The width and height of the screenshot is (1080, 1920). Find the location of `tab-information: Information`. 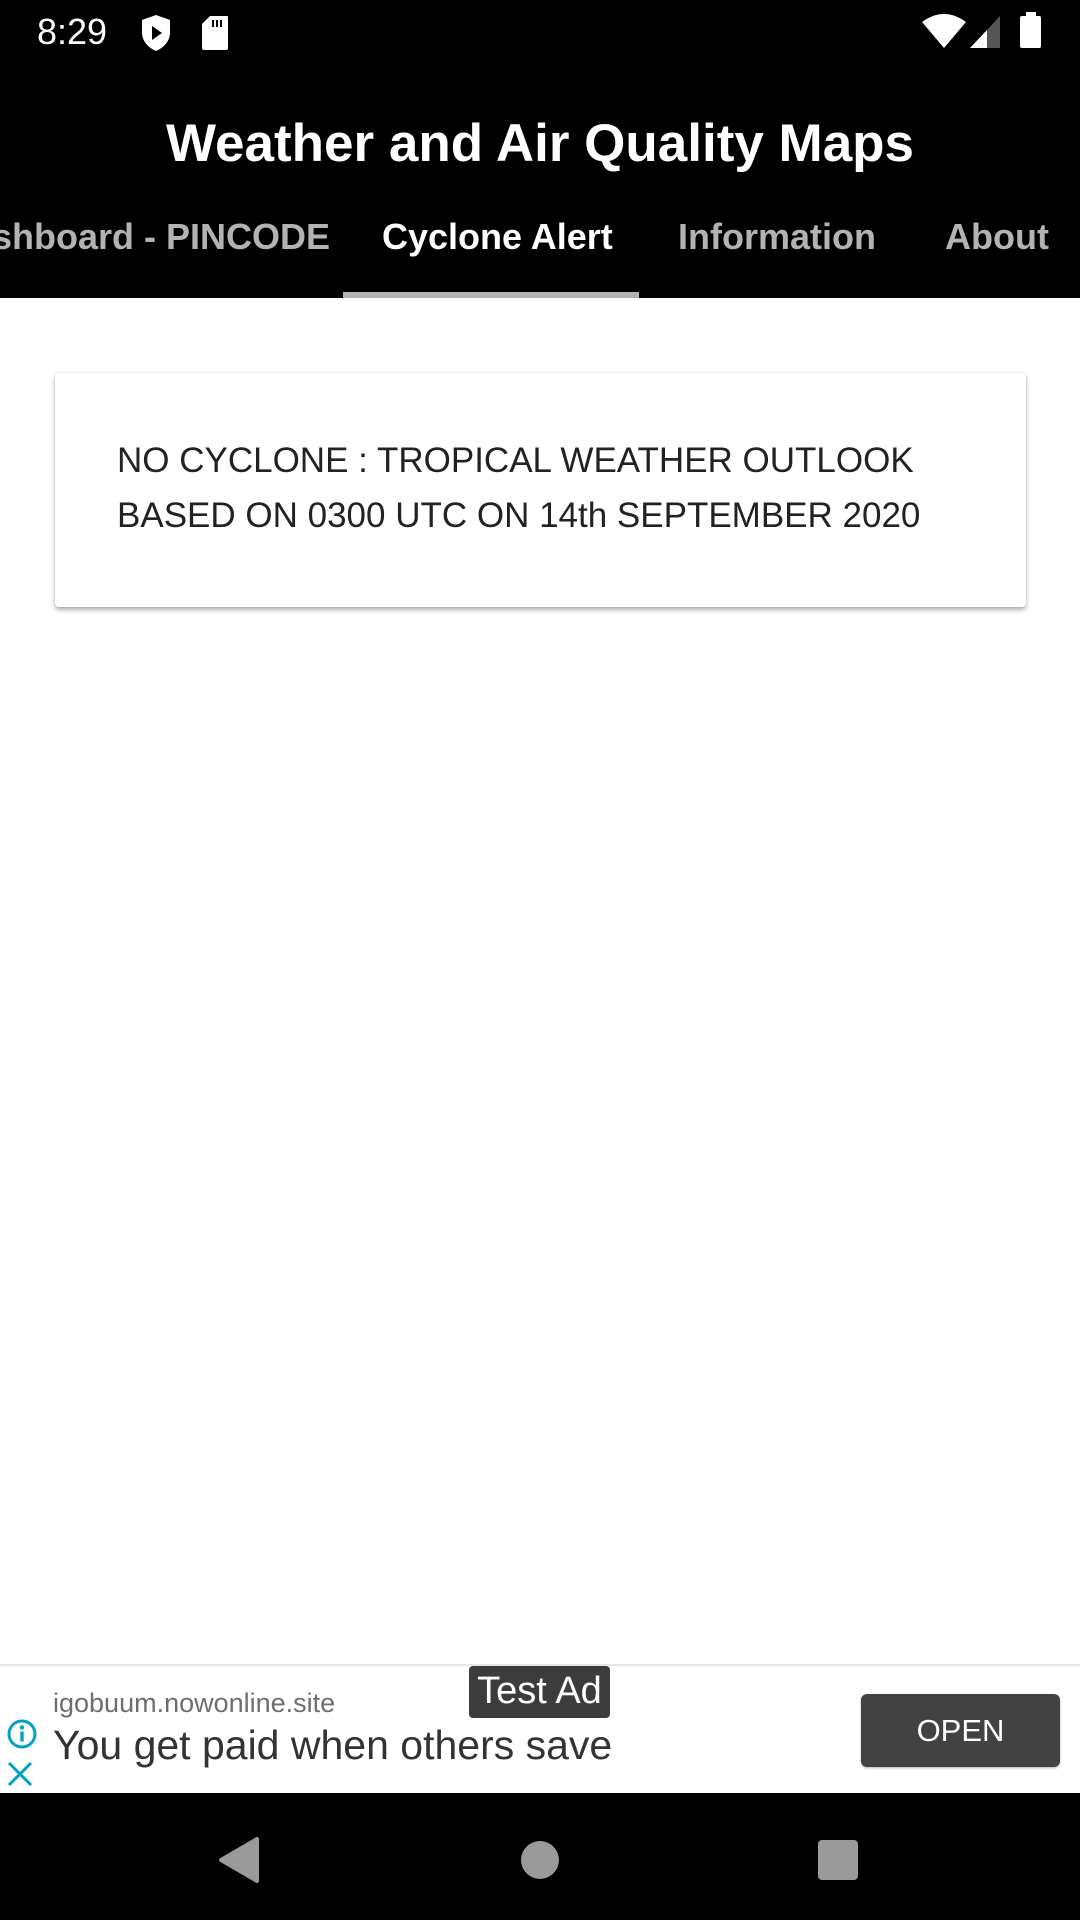

tab-information: Information is located at coordinates (777, 237).